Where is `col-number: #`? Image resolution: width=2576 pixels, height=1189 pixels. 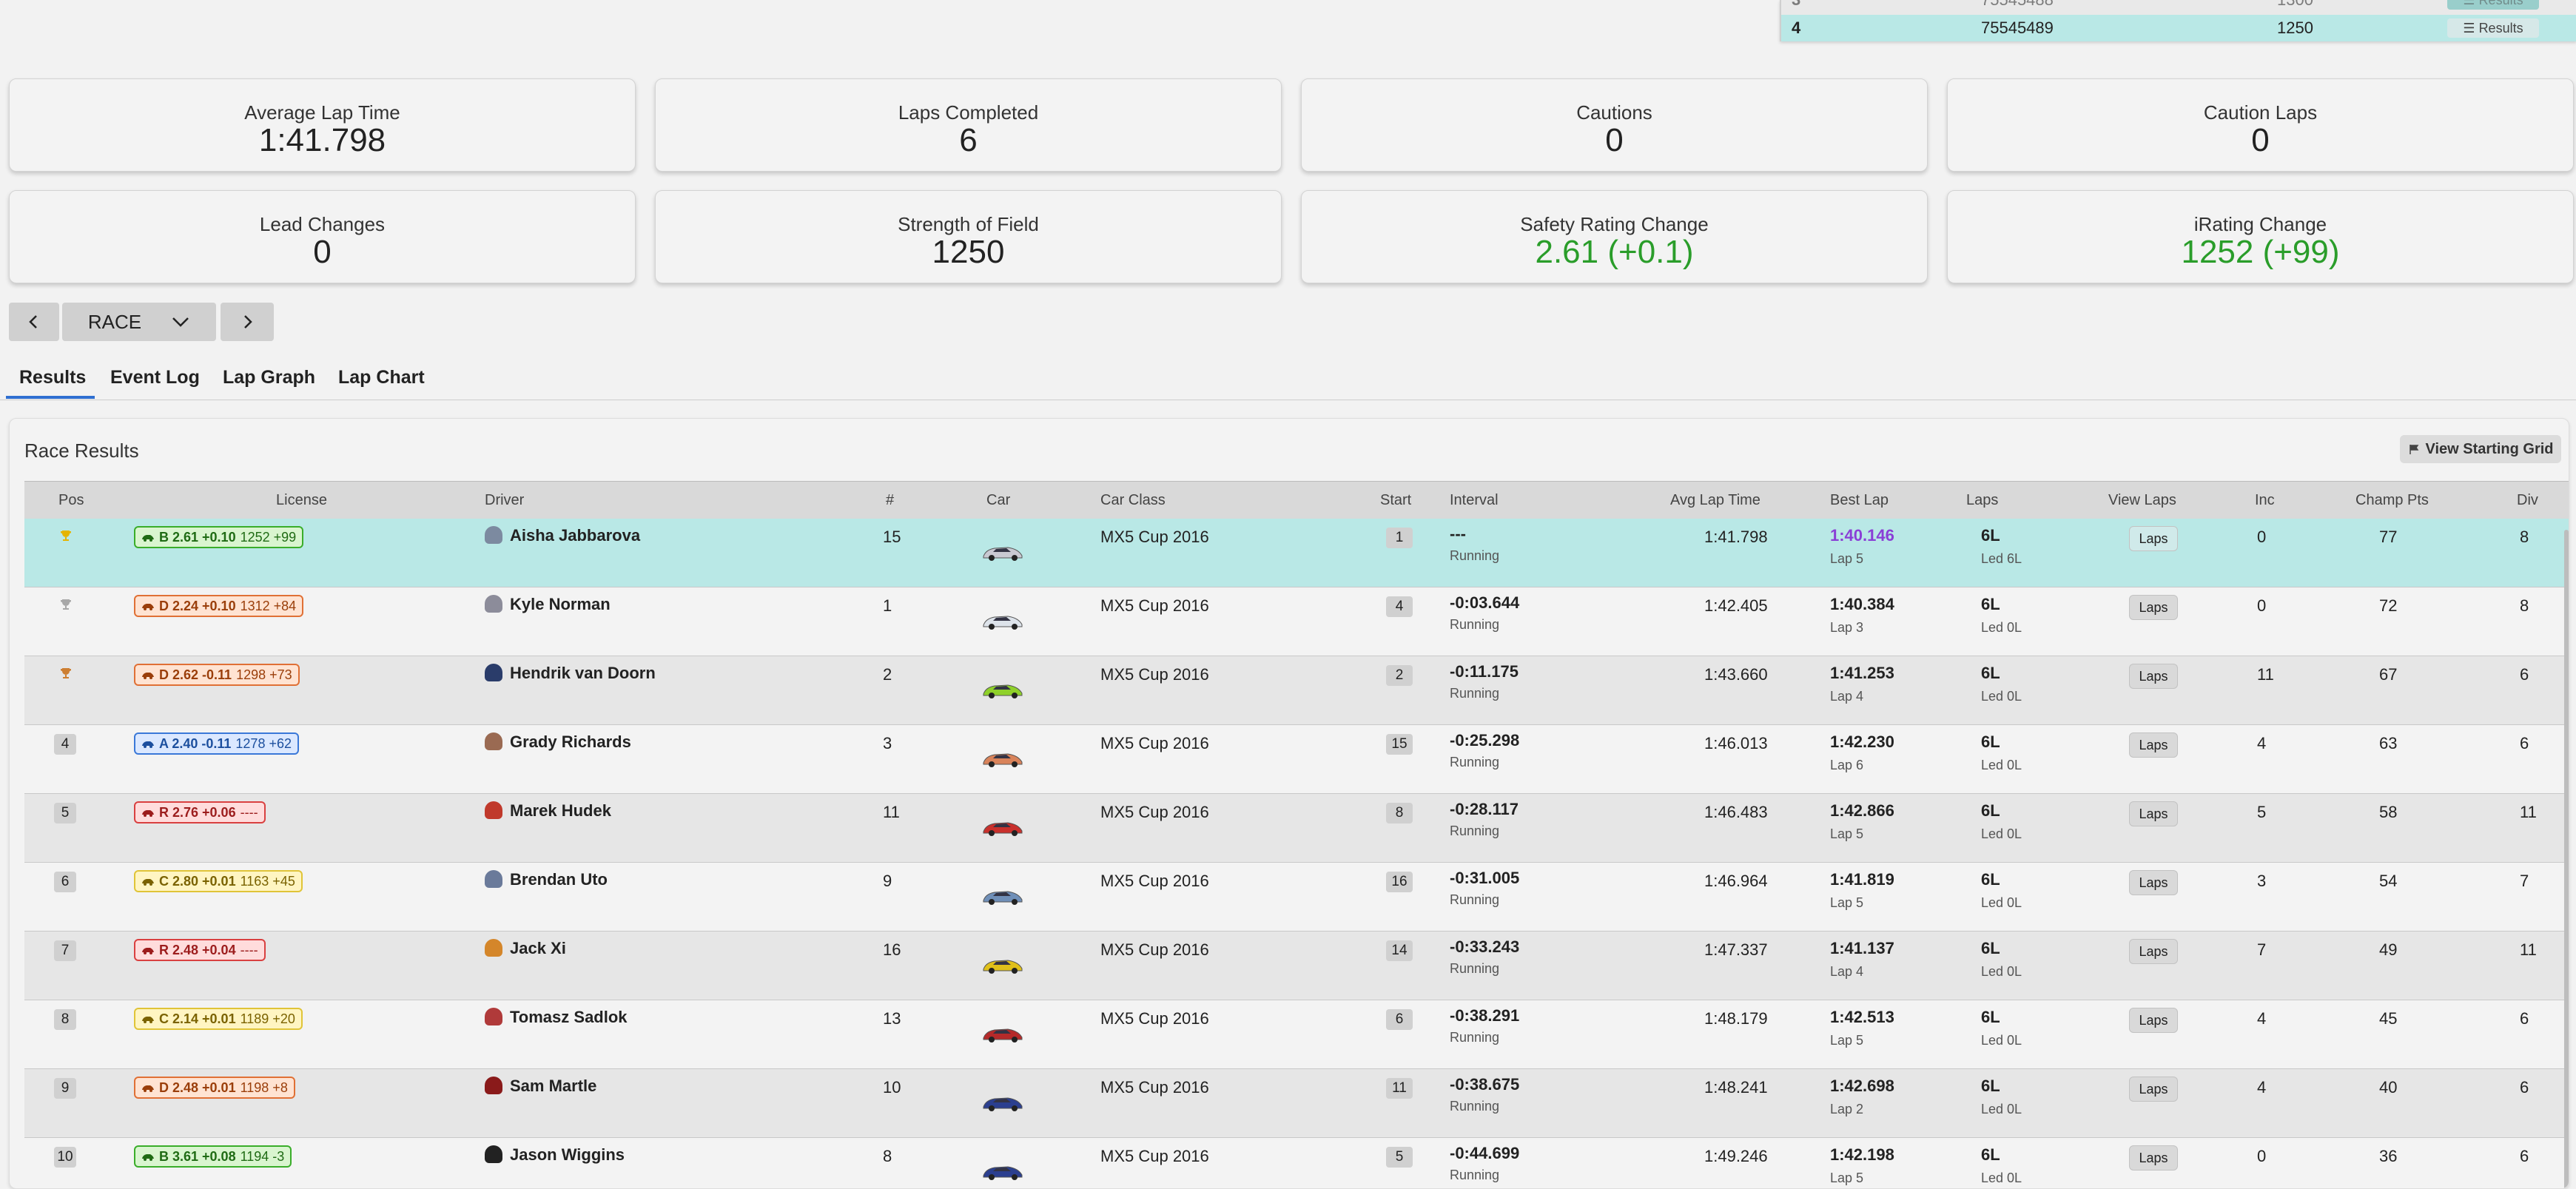
col-number: # is located at coordinates (890, 500).